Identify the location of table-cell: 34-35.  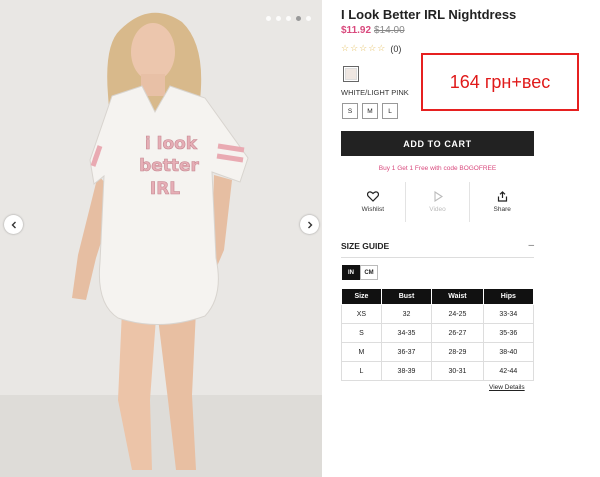
(406, 333).